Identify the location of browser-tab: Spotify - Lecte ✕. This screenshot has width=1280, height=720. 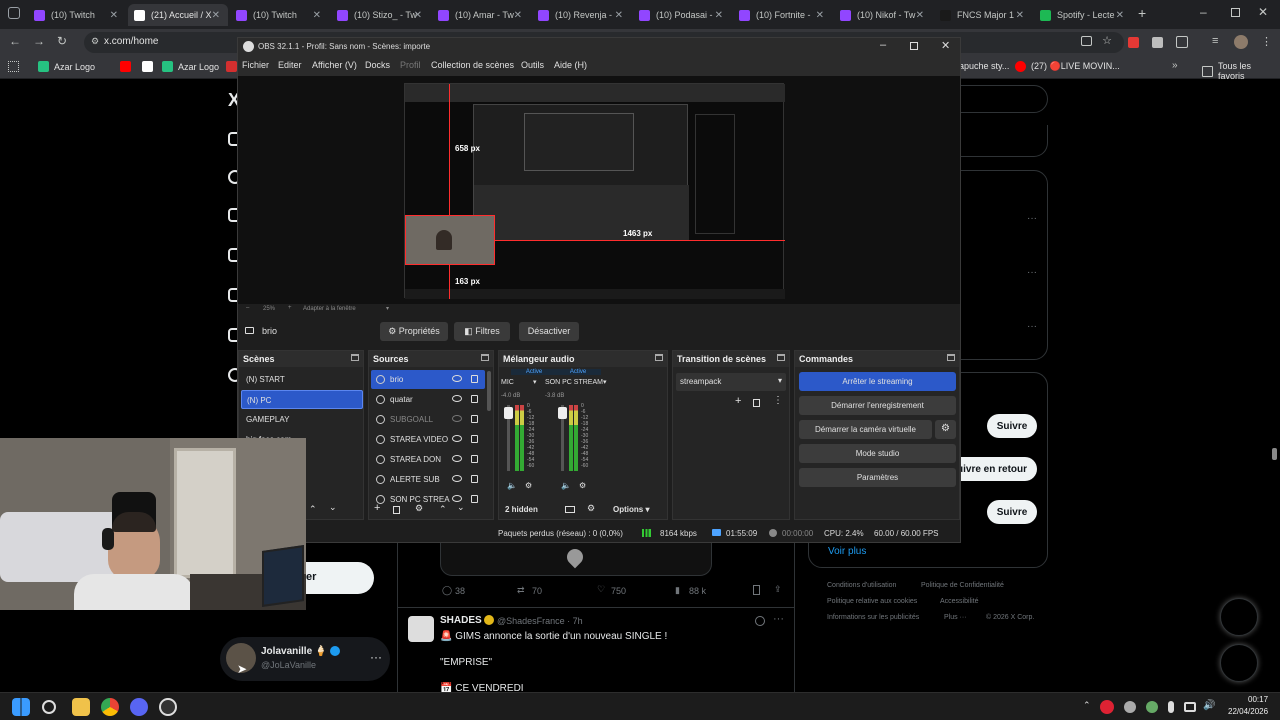
(1083, 15).